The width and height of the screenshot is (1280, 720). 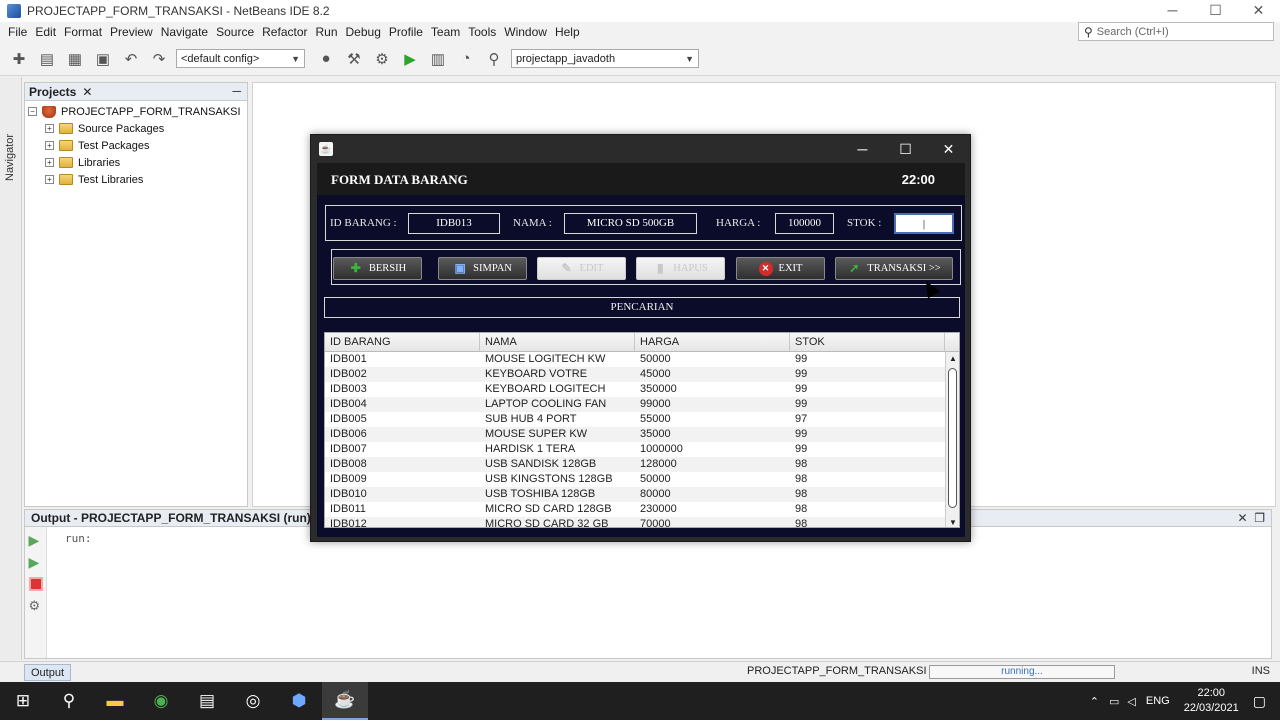 What do you see at coordinates (642, 374) in the screenshot?
I see `table-row: IDB002 KEYBOARD VOTRE 45000 99` at bounding box center [642, 374].